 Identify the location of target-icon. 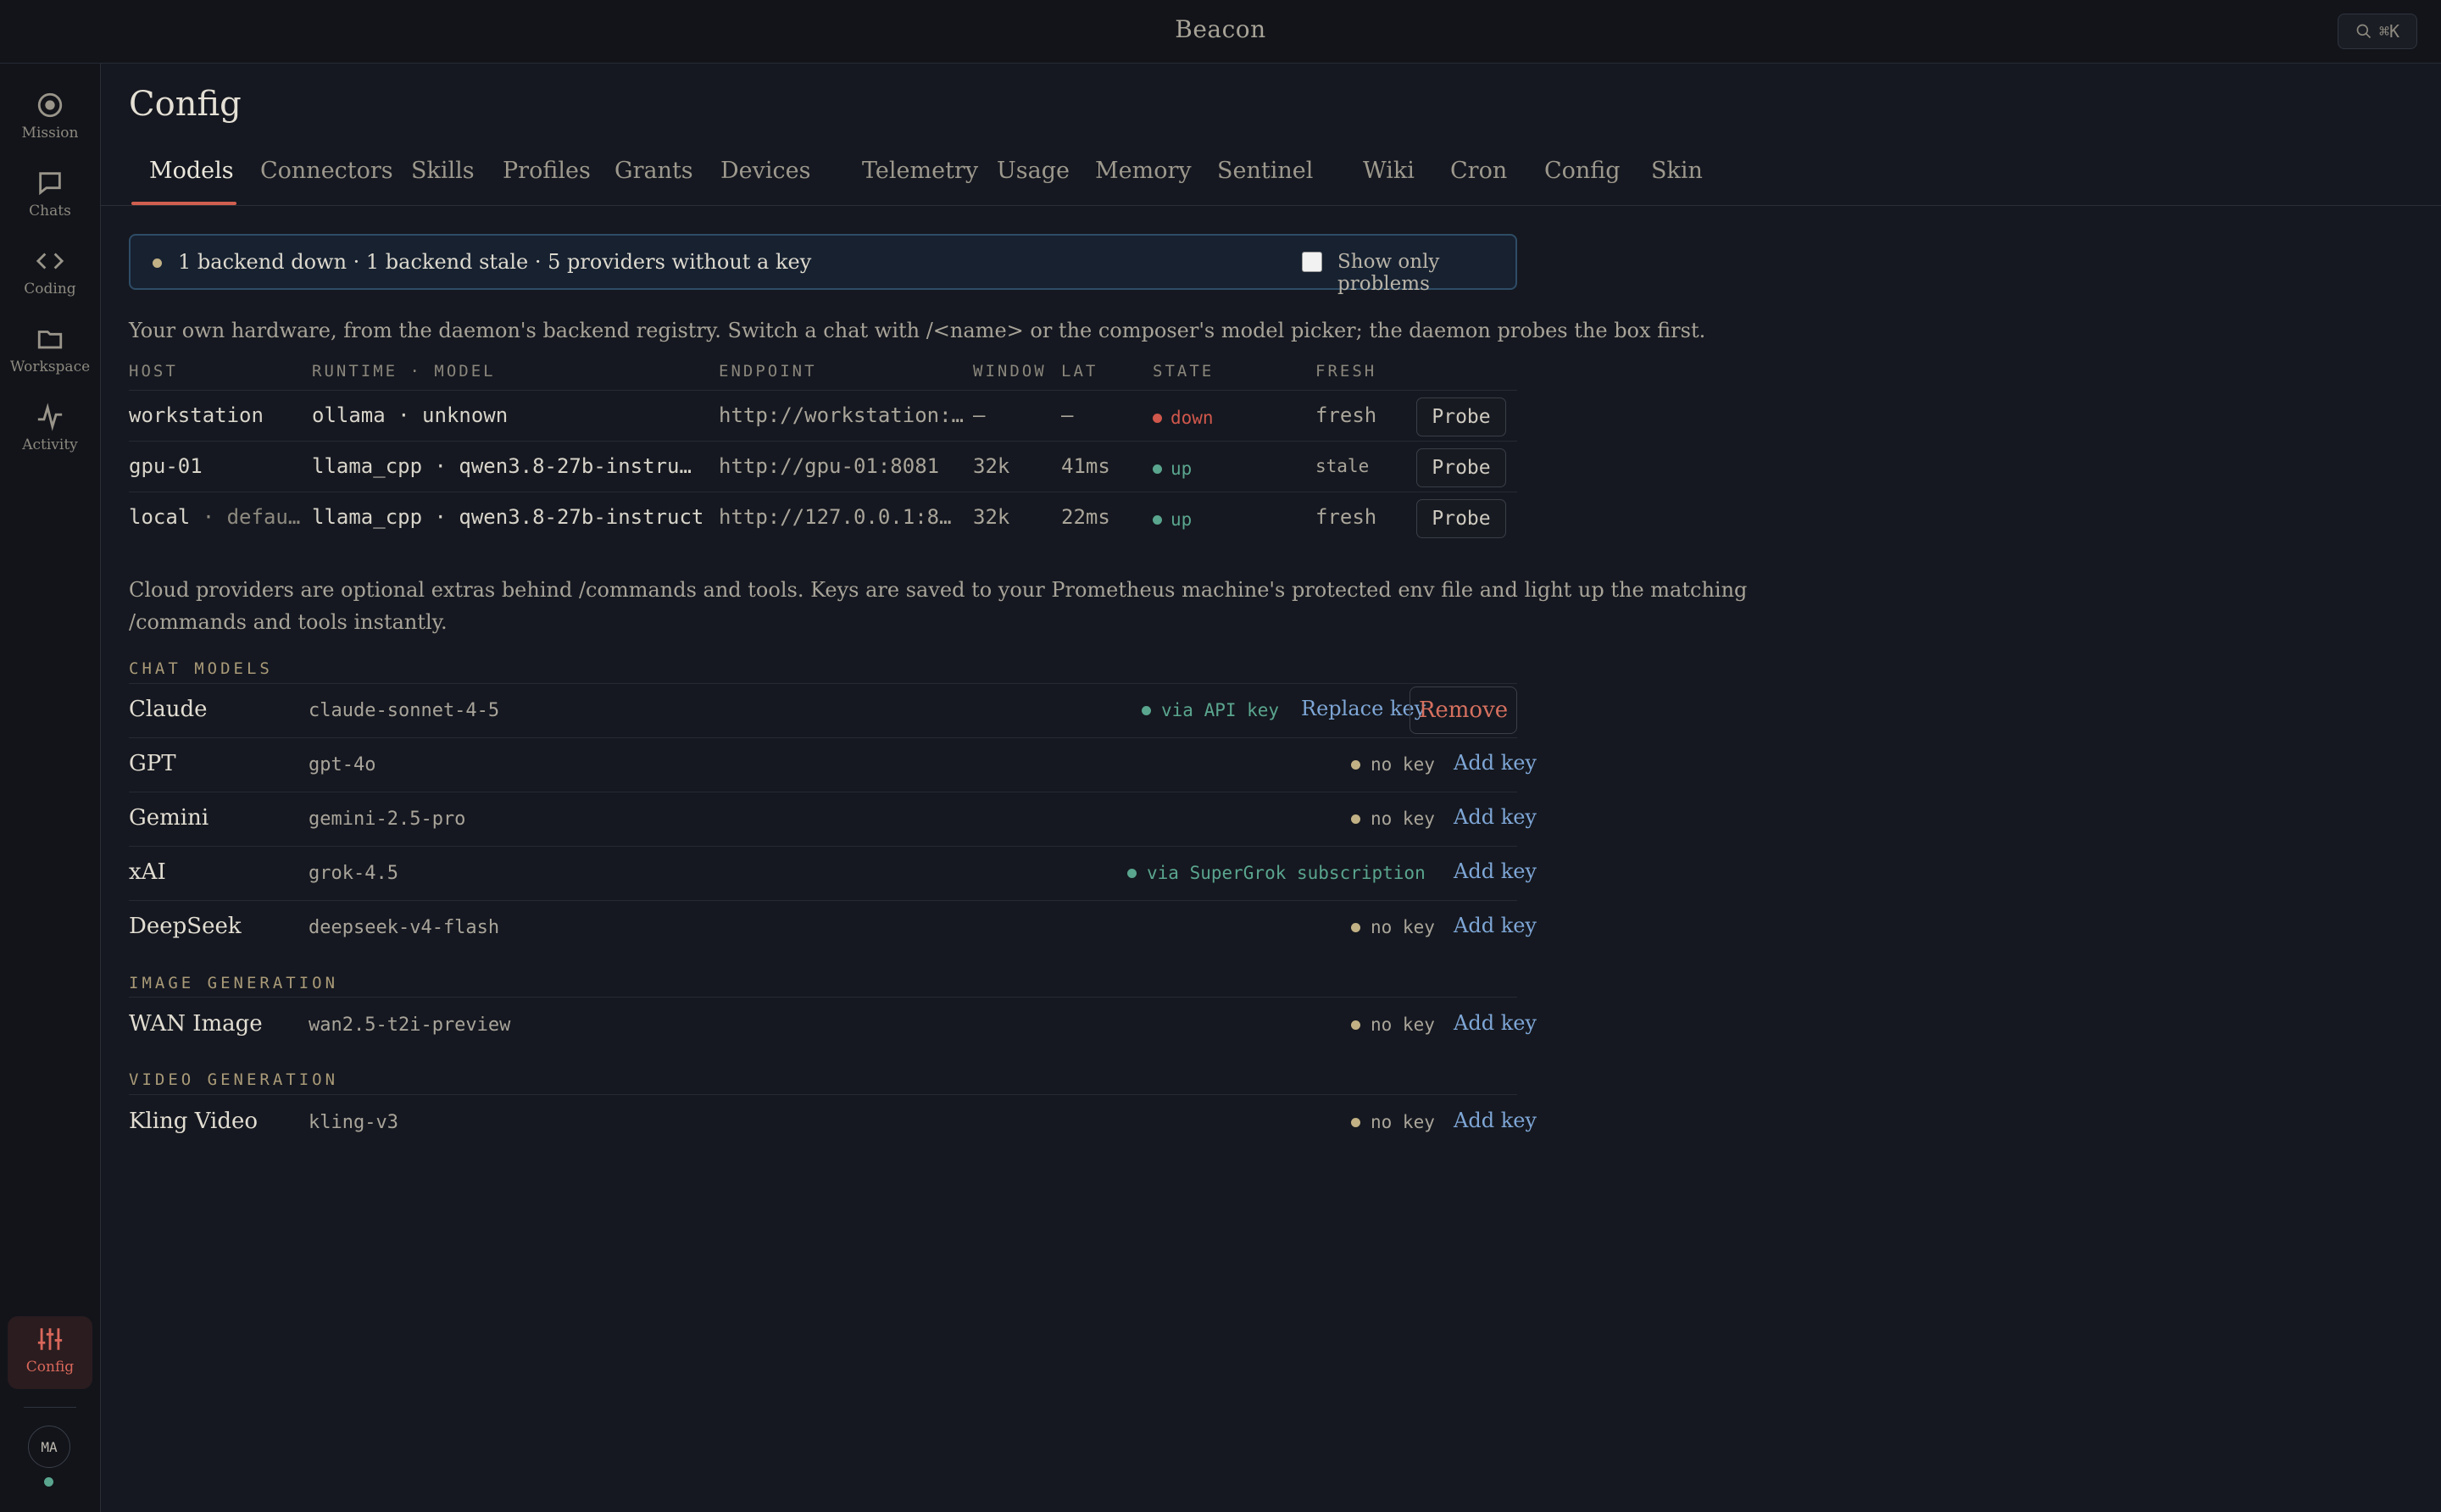
(50, 105).